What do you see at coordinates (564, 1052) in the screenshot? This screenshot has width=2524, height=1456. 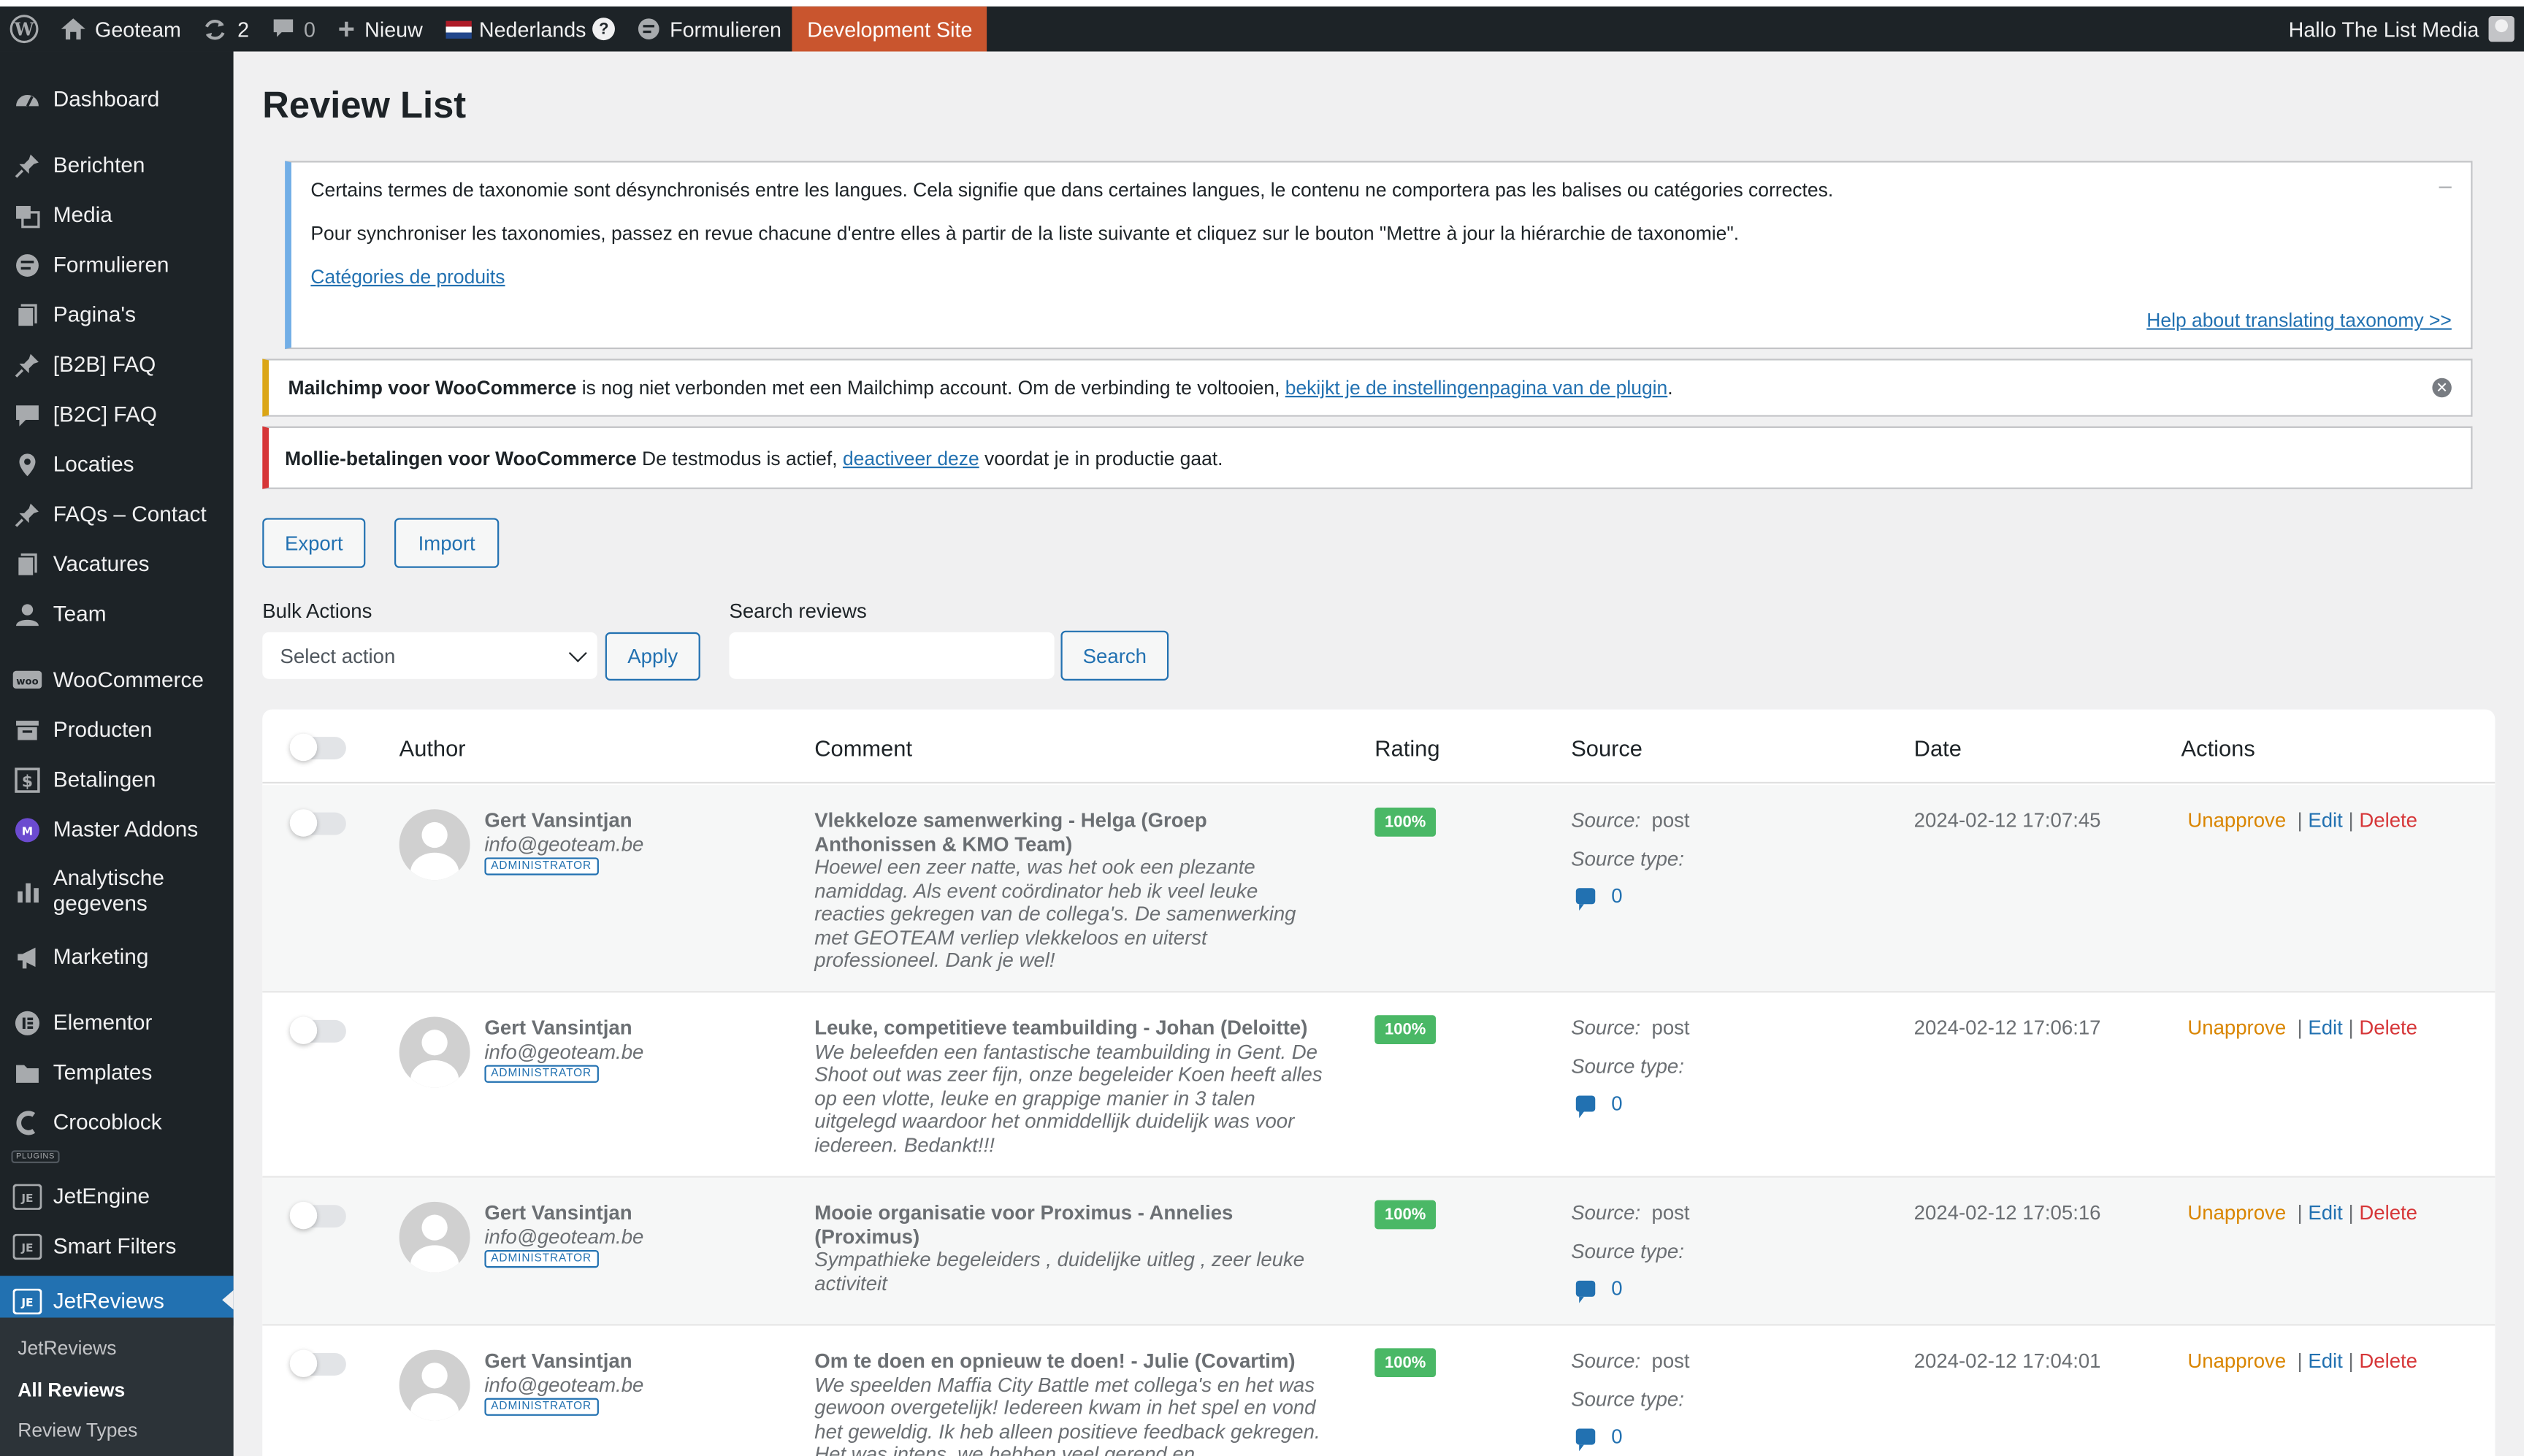 I see `author-email: info@geoteam.be` at bounding box center [564, 1052].